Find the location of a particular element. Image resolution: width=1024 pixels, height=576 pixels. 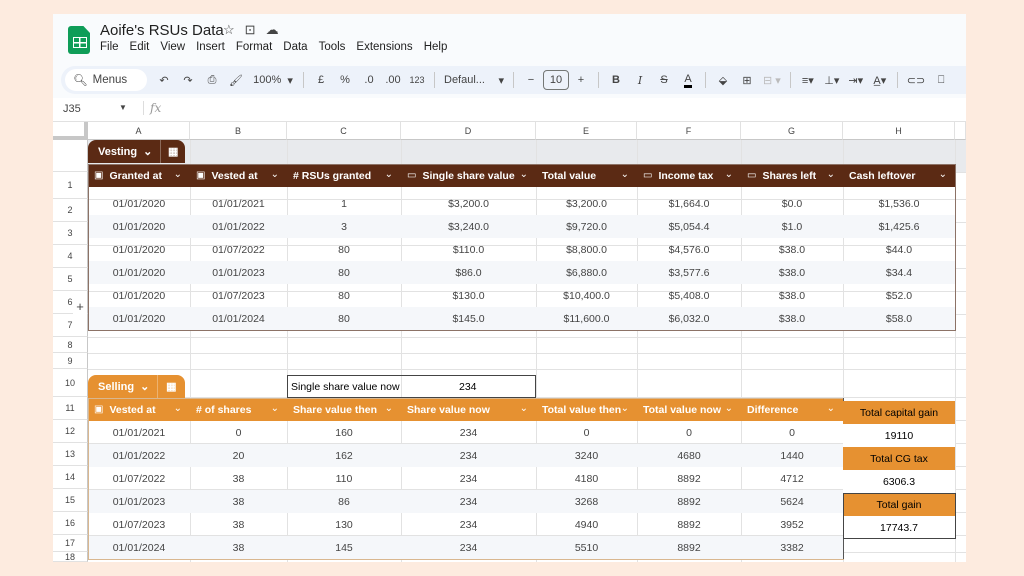

table-cell: $86.0 is located at coordinates (468, 272).